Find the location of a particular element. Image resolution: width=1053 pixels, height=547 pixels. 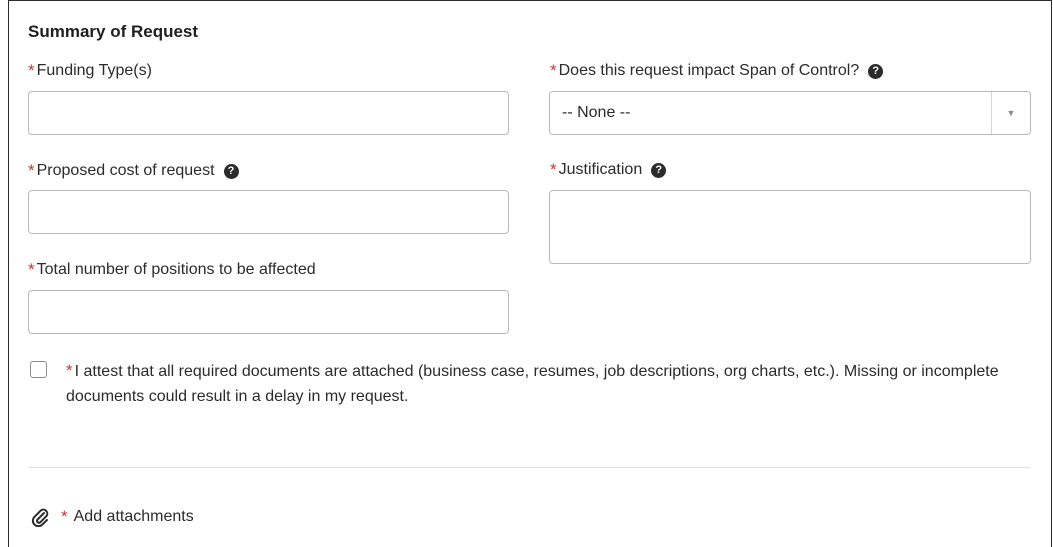

justification-textarea is located at coordinates (790, 227).